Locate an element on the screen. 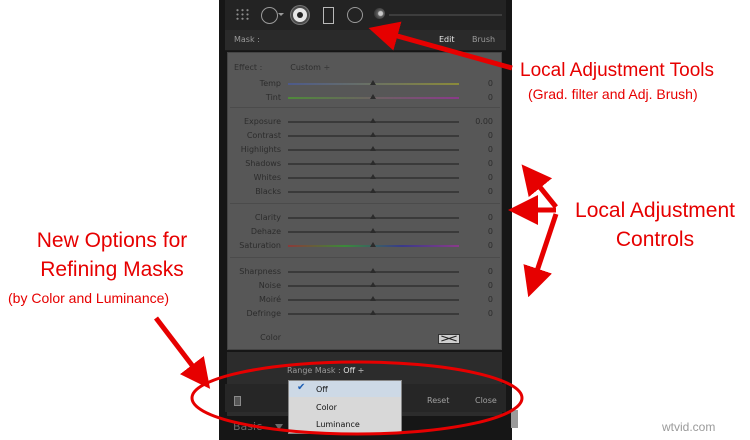  arrow-controls-down is located at coordinates (541, 255).